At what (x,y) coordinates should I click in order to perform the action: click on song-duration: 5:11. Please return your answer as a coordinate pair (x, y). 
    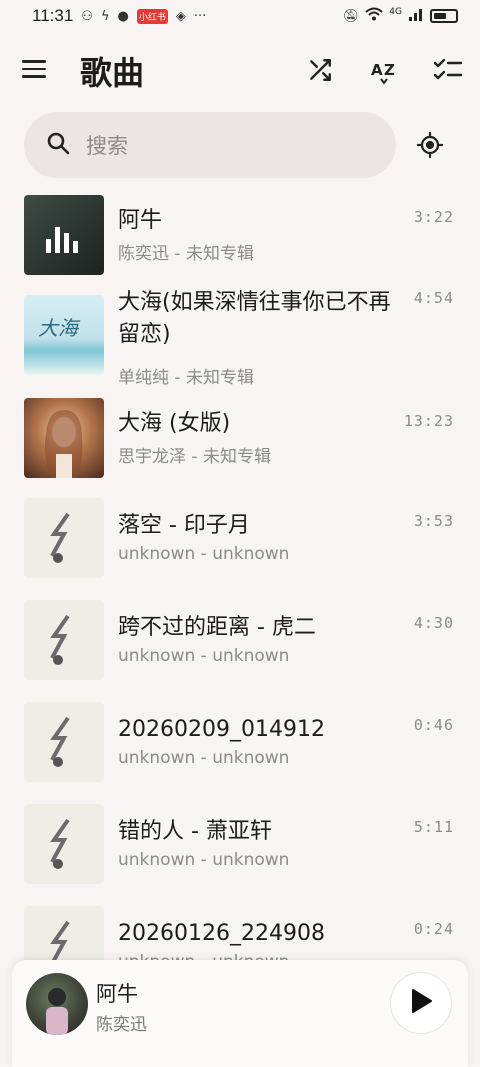
    Looking at the image, I should click on (433, 827).